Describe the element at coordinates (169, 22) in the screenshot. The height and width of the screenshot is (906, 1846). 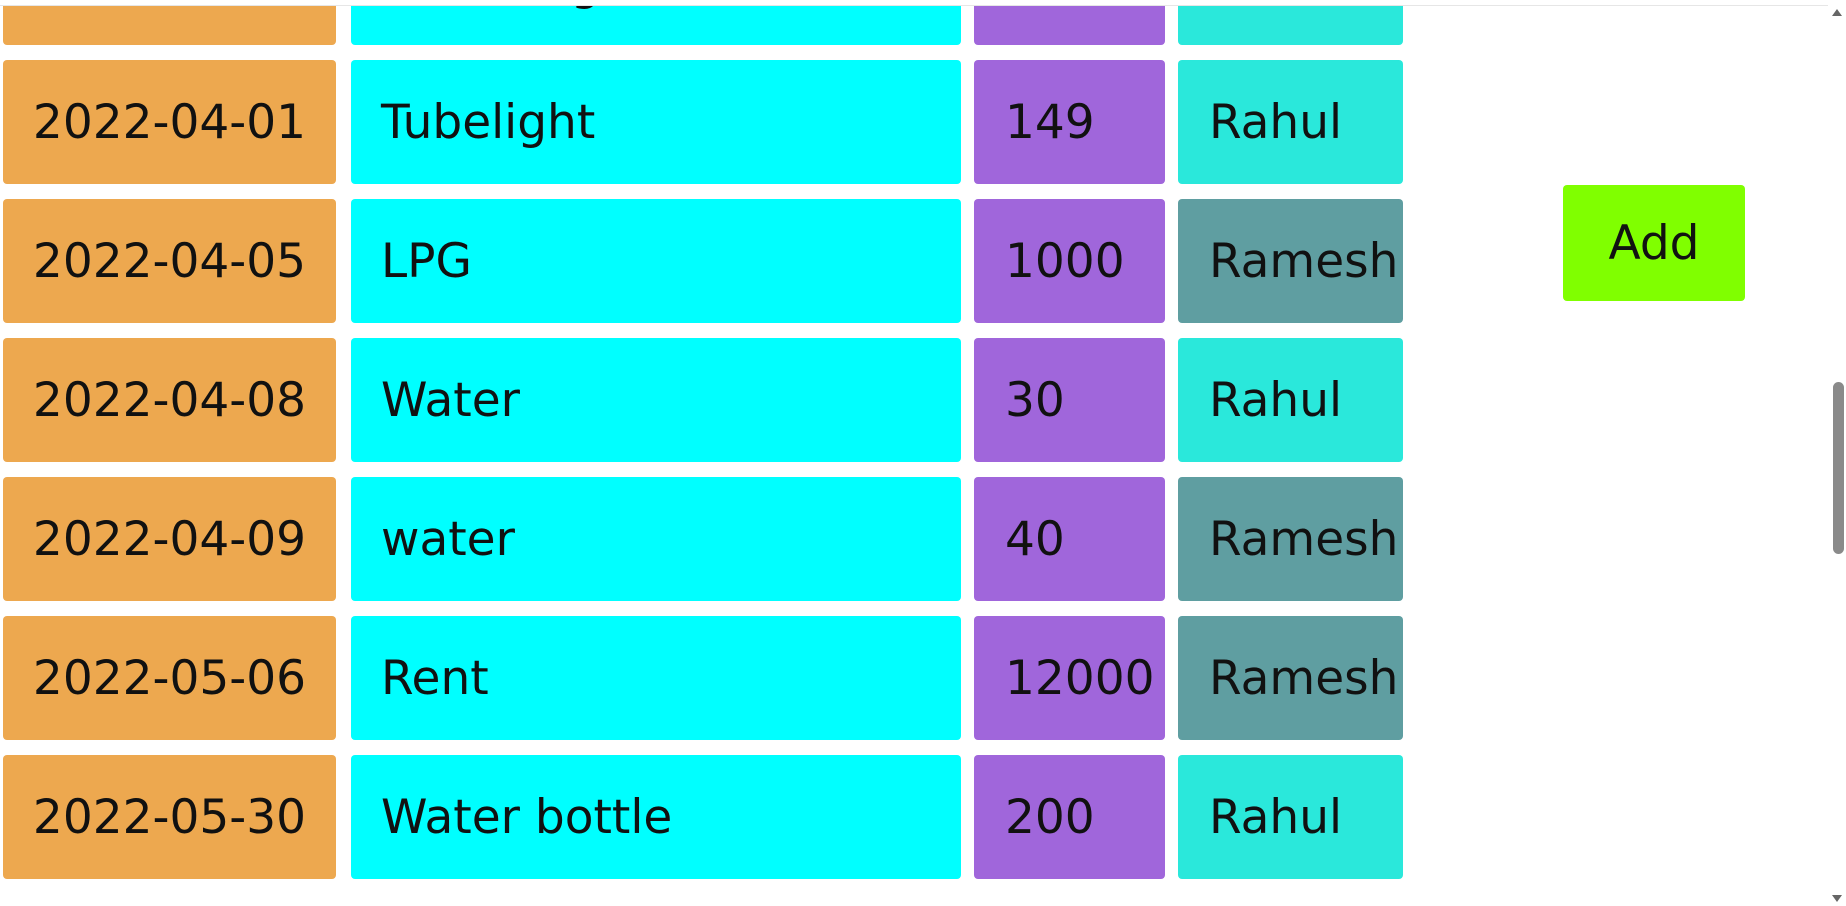
I see `date-cell: 2022-04-03` at that location.